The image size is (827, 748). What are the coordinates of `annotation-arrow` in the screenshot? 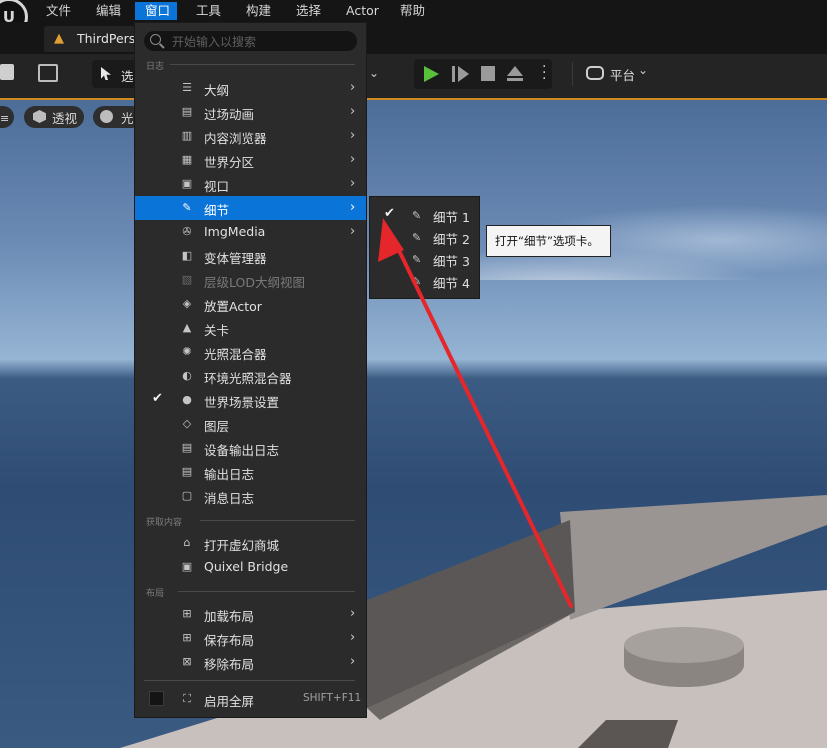 It's located at (475, 413).